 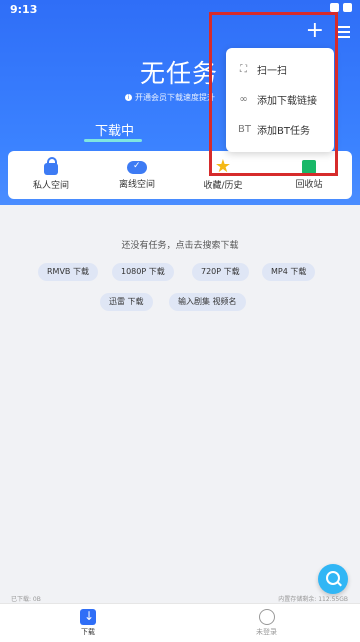 What do you see at coordinates (179, 73) in the screenshot?
I see `page-title: 无任务` at bounding box center [179, 73].